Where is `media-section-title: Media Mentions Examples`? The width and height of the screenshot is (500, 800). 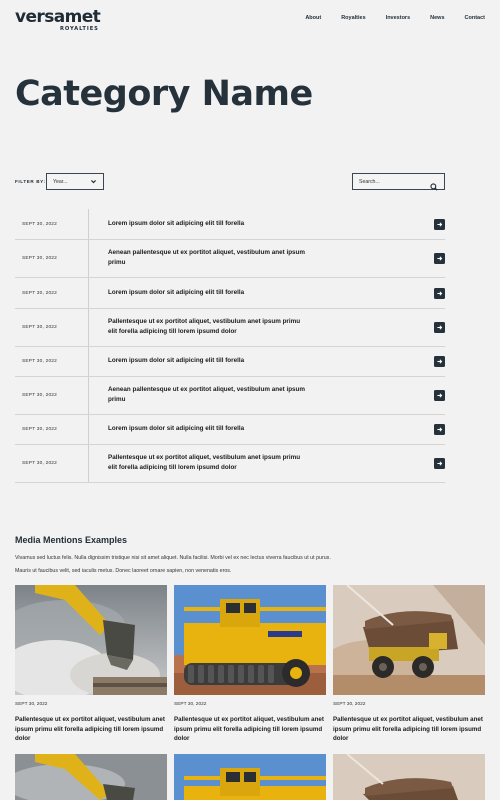 media-section-title: Media Mentions Examples is located at coordinates (71, 540).